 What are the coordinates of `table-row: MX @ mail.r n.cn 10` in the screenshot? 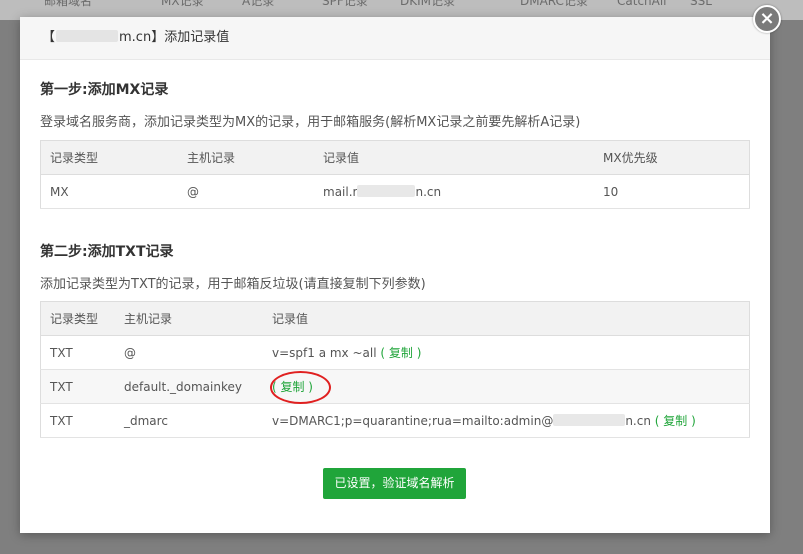 It's located at (395, 191).